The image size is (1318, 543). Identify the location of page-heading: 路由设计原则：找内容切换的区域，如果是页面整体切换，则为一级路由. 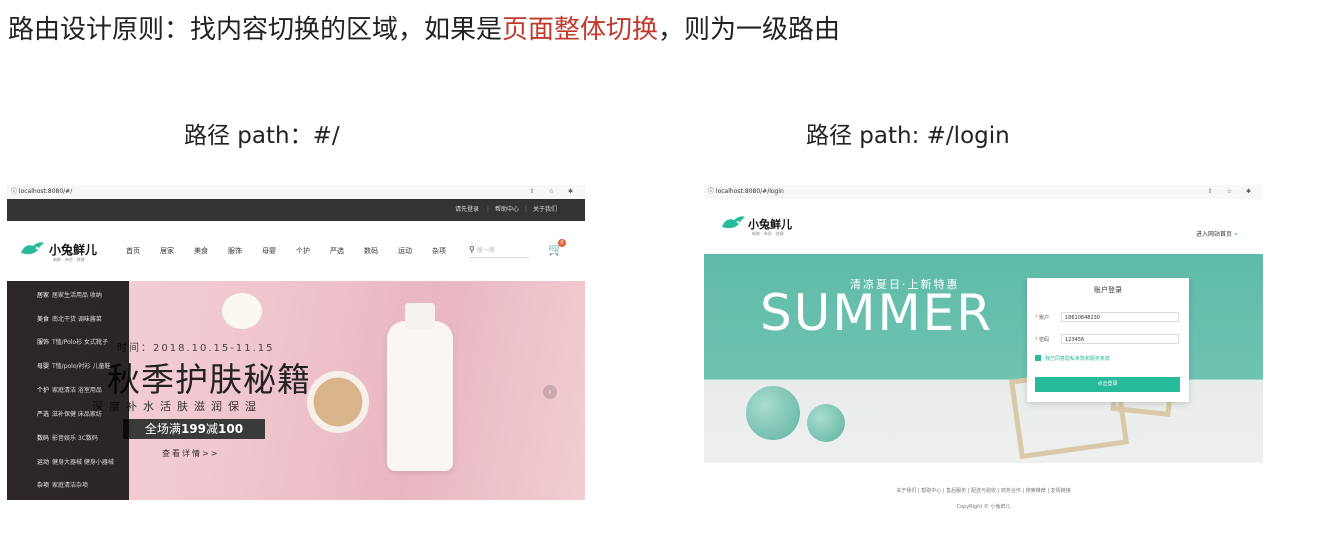
(424, 30).